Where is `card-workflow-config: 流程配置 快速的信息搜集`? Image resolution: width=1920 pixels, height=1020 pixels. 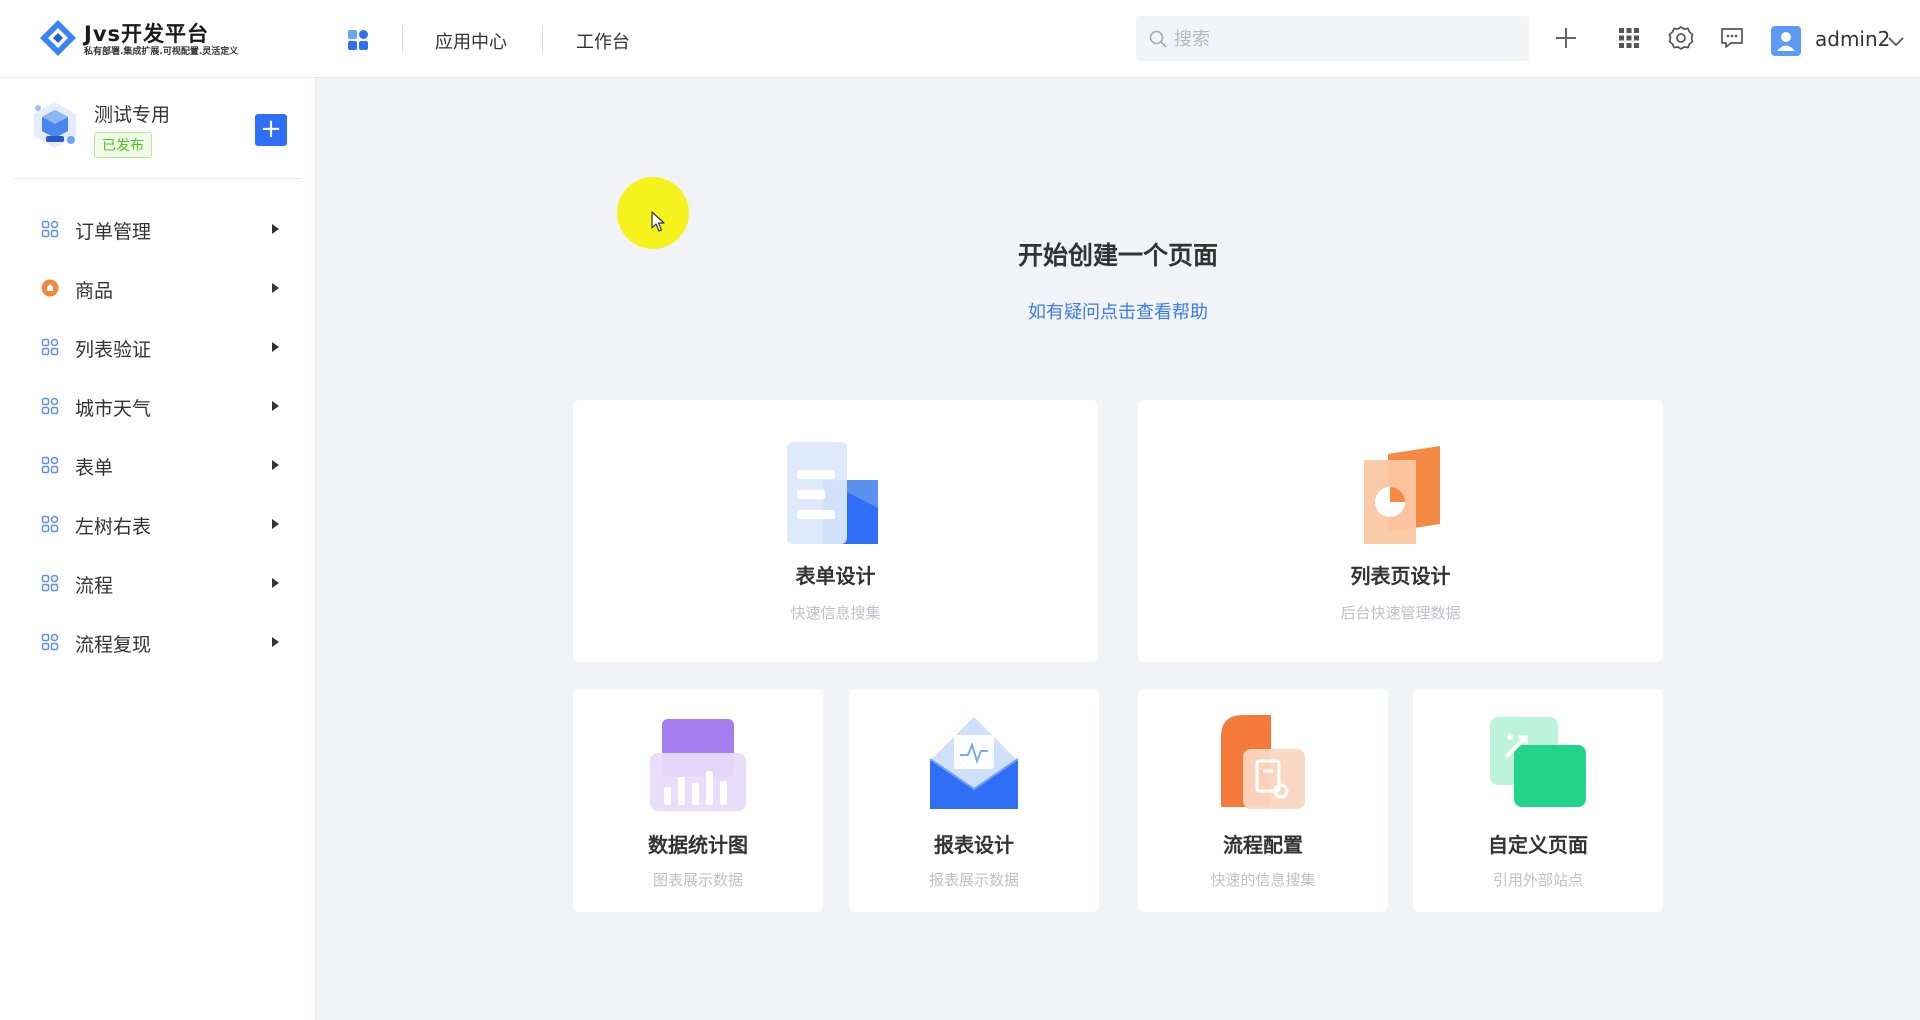
card-workflow-config: 流程配置 快速的信息搜集 is located at coordinates (1263, 800).